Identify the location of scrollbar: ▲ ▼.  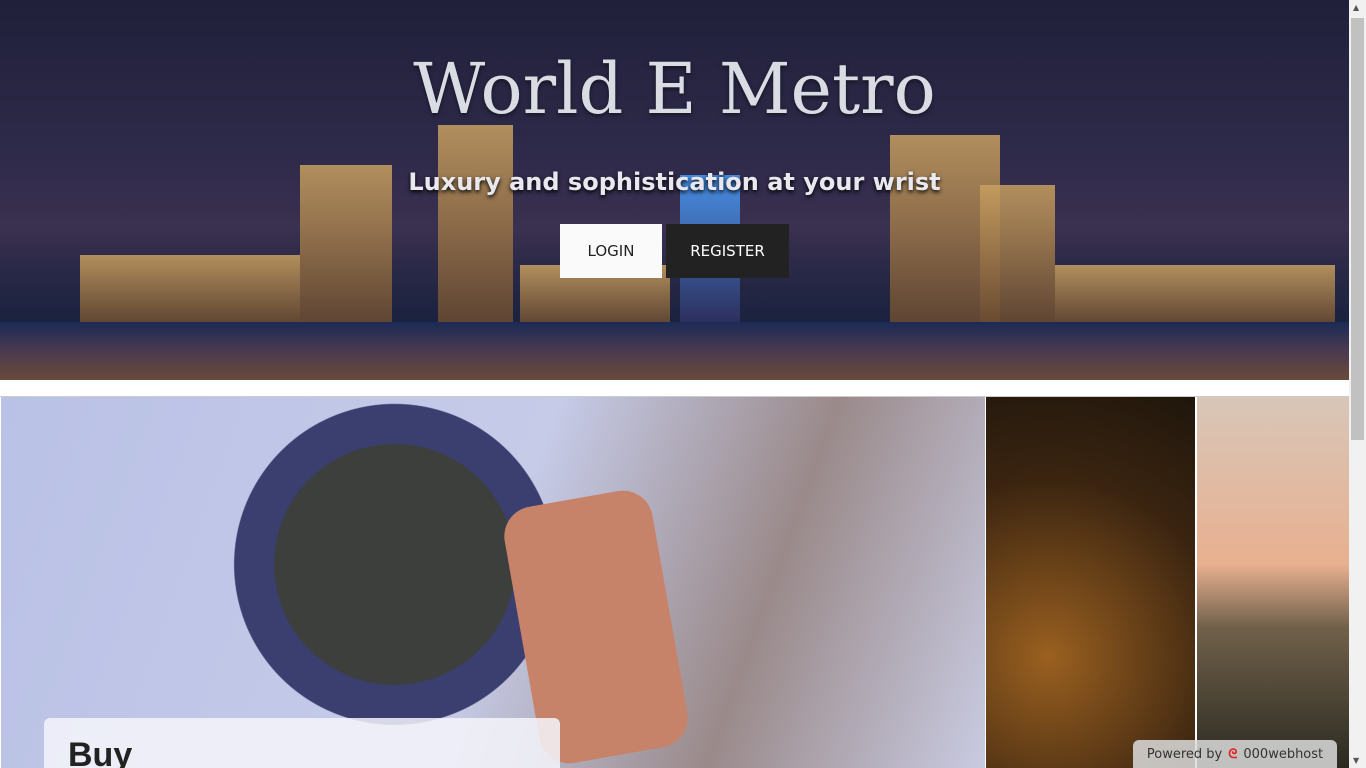
(1357, 384).